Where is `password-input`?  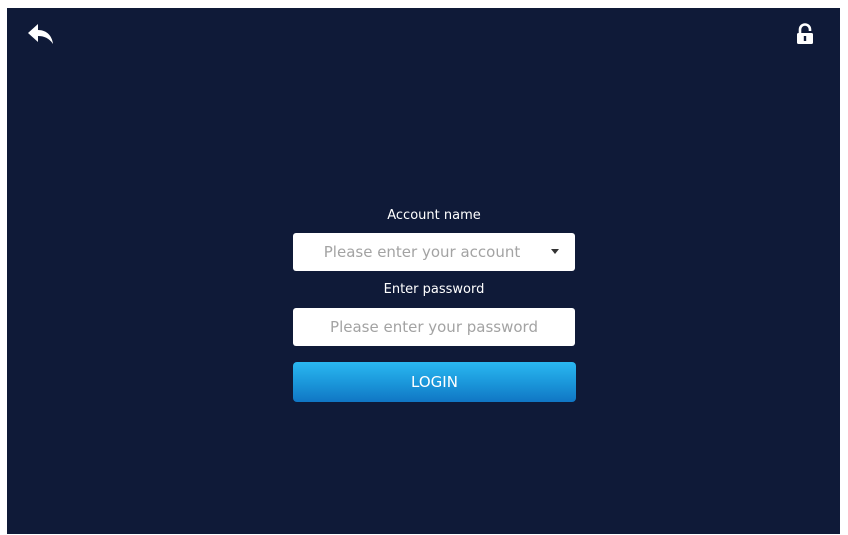
password-input is located at coordinates (434, 327).